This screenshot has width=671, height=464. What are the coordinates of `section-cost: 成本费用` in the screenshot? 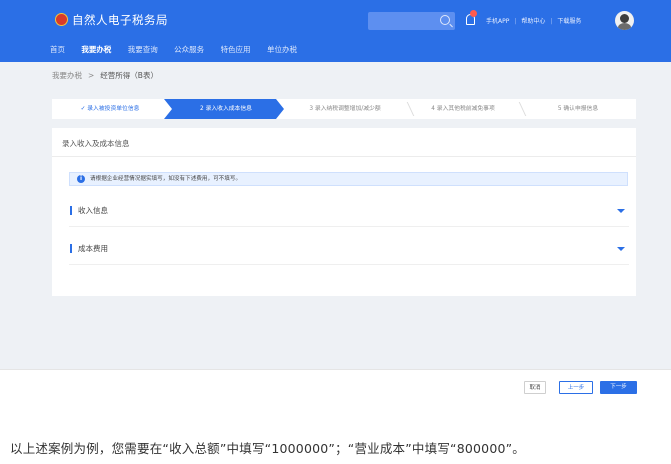 It's located at (349, 249).